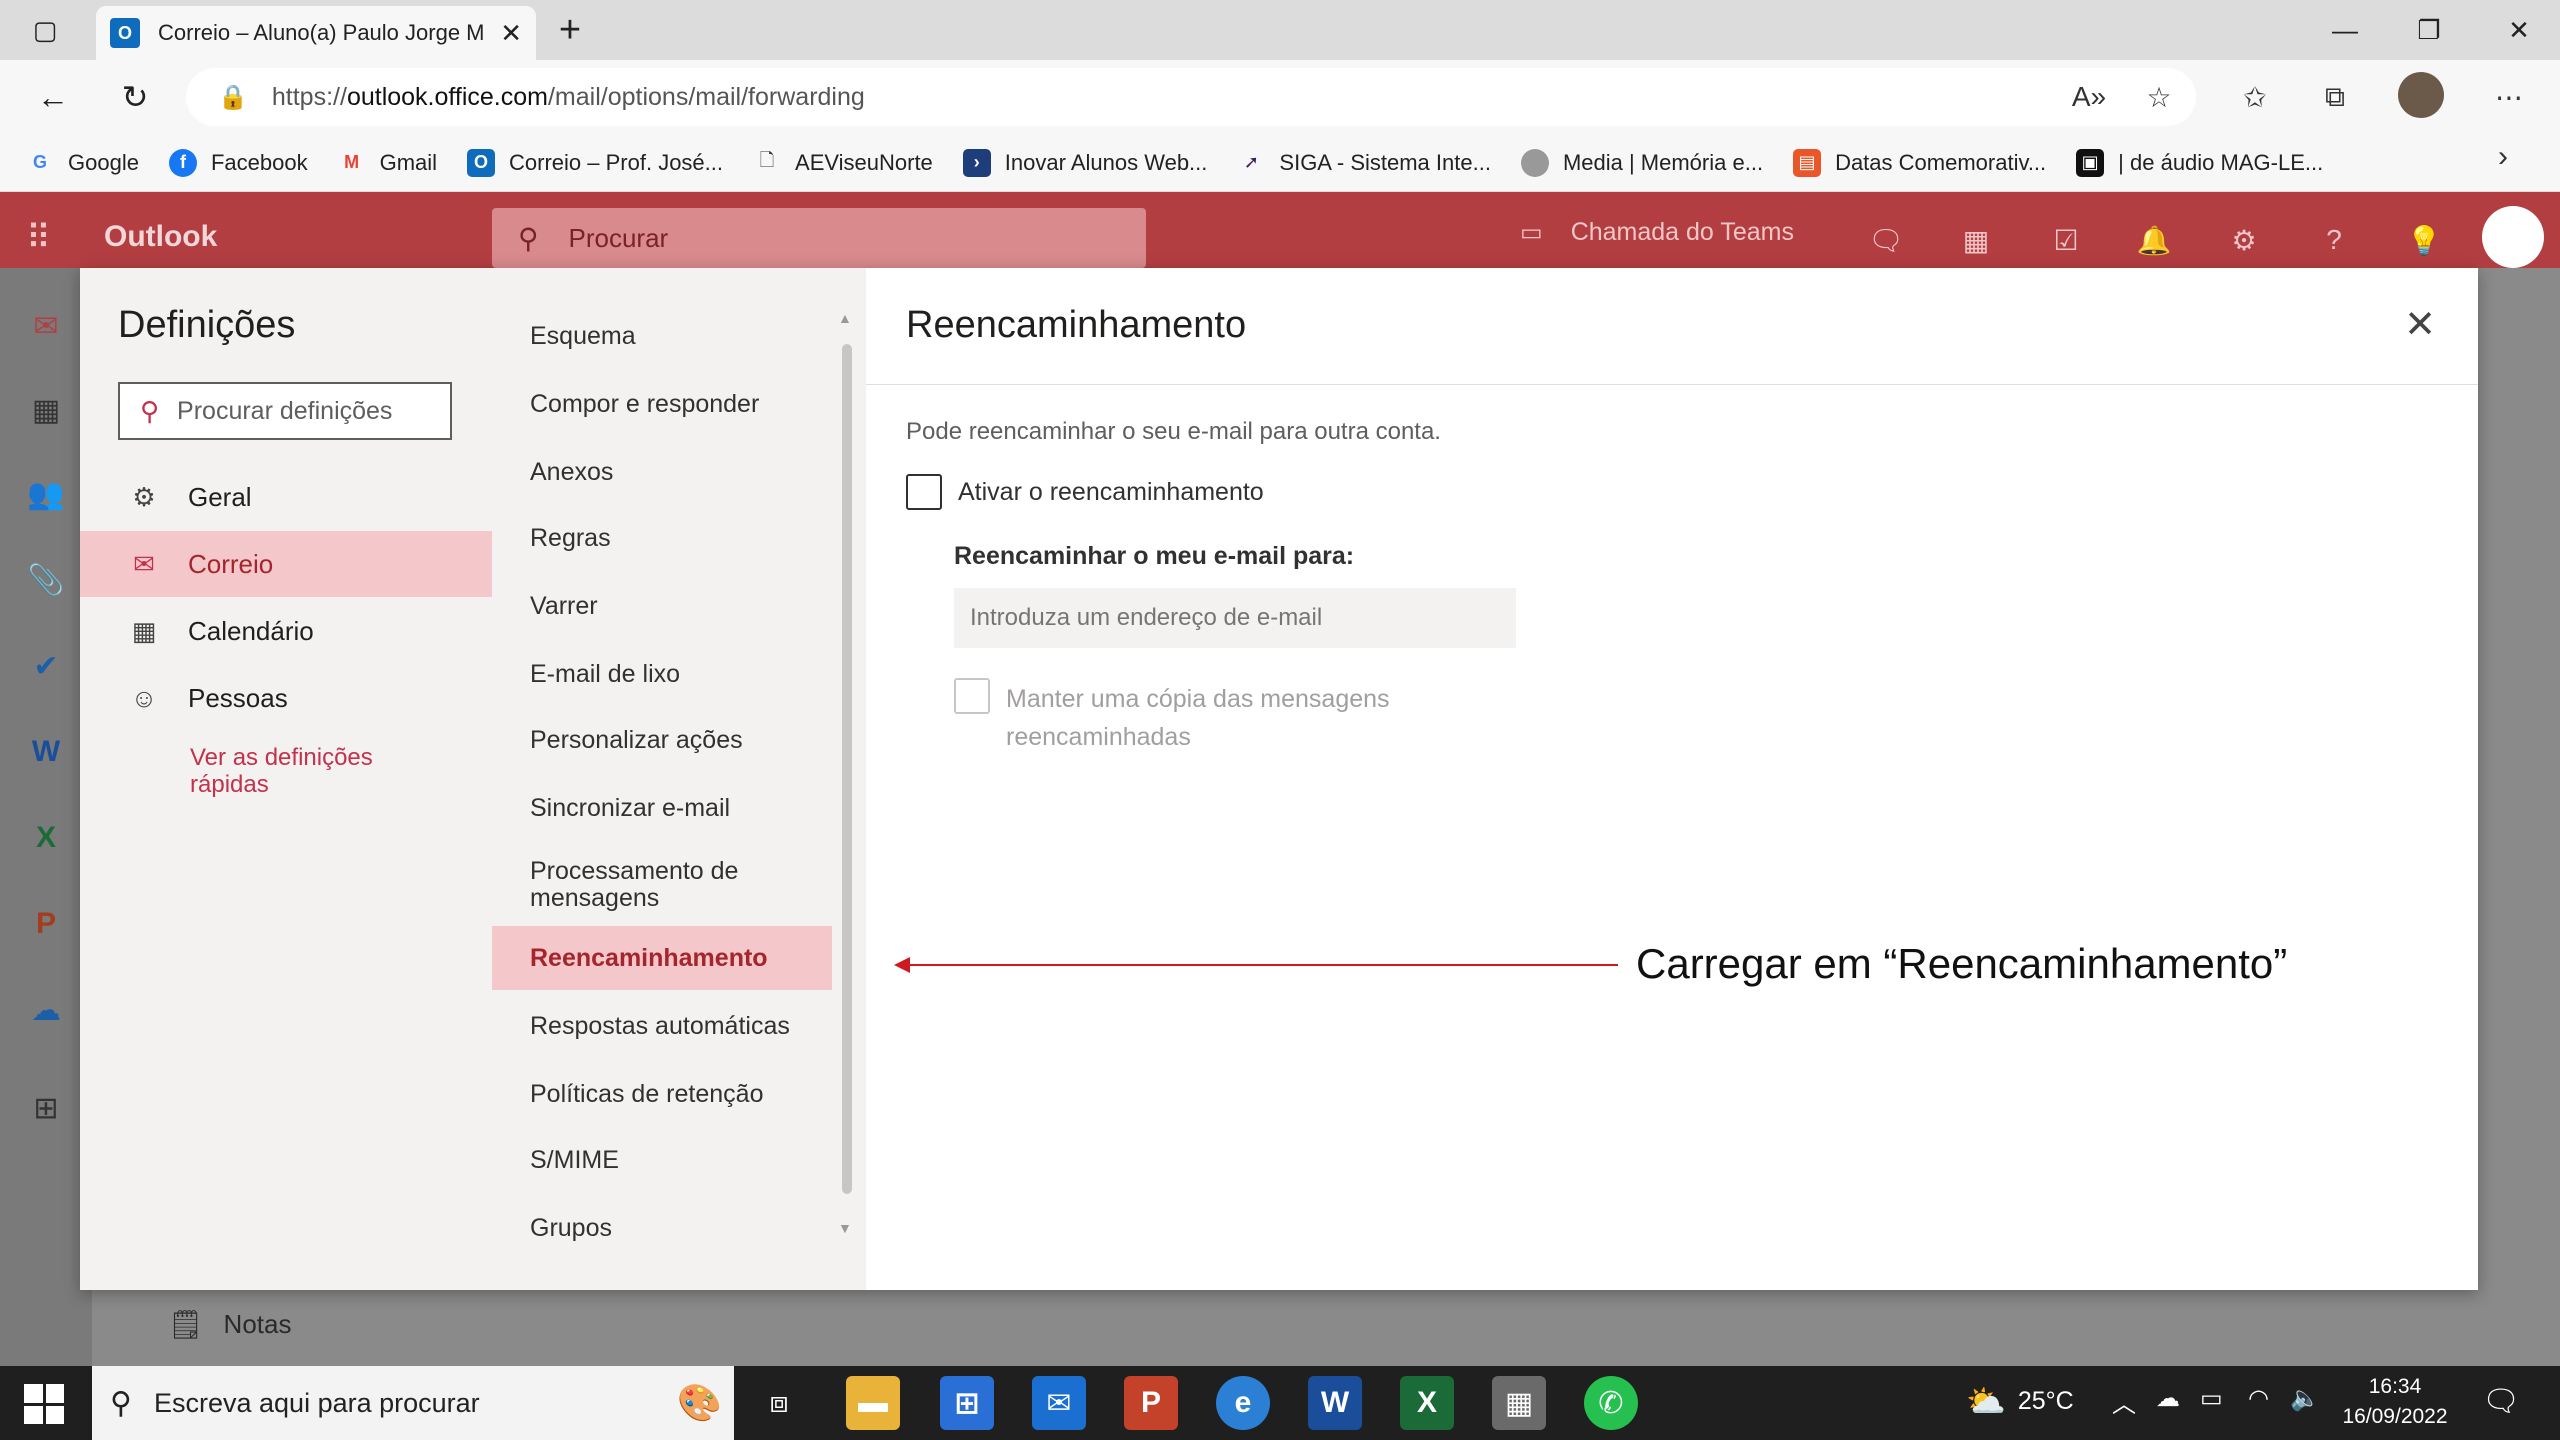 The height and width of the screenshot is (1440, 2560). What do you see at coordinates (2513, 237) in the screenshot?
I see `account-avatar` at bounding box center [2513, 237].